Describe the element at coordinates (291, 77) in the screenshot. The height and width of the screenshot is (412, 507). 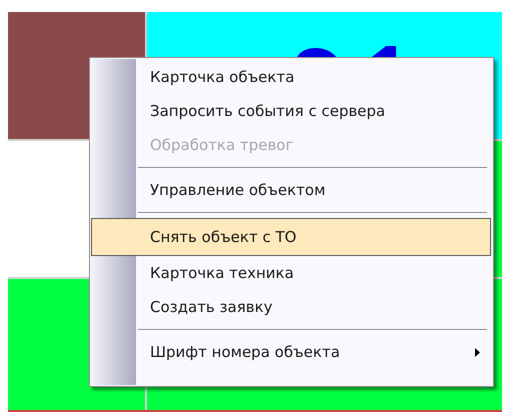
I see `menu-item: Карточка объекта` at that location.